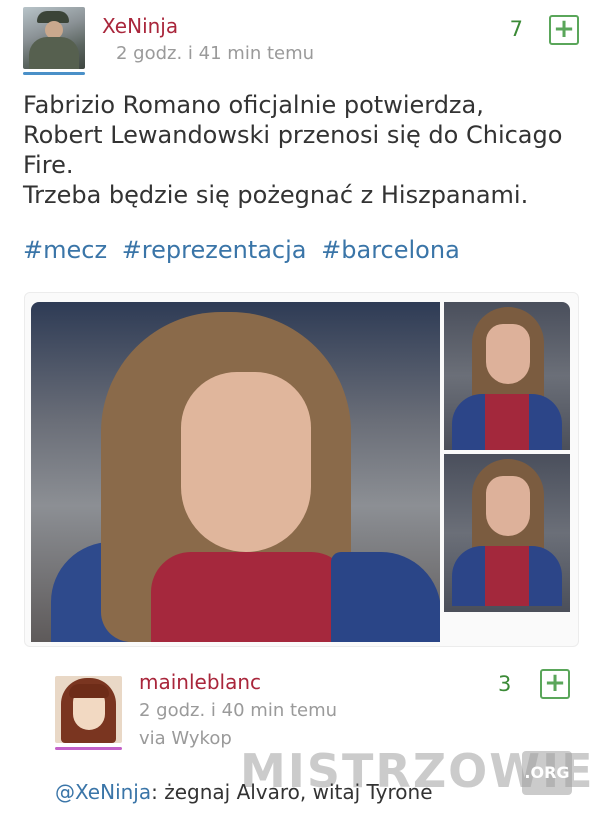 This screenshot has width=600, height=837. What do you see at coordinates (300, 40) in the screenshot?
I see `post-header: XeNinja 2 godz. i 41 min temu 7 +` at bounding box center [300, 40].